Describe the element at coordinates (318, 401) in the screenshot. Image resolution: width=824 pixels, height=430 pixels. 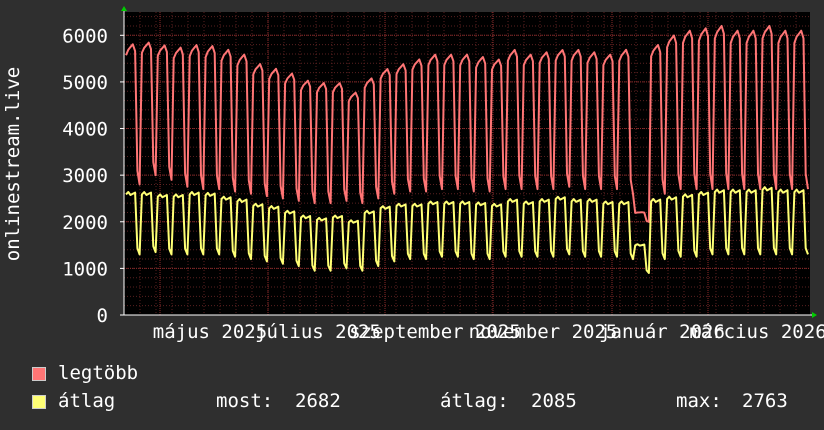
I see `stat-now-value: 2682` at that location.